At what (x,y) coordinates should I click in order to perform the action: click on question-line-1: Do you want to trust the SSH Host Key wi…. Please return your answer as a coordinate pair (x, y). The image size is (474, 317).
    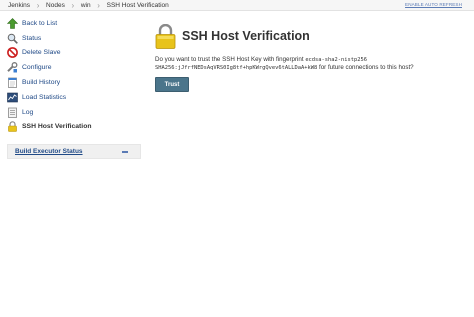
    Looking at the image, I should click on (310, 60).